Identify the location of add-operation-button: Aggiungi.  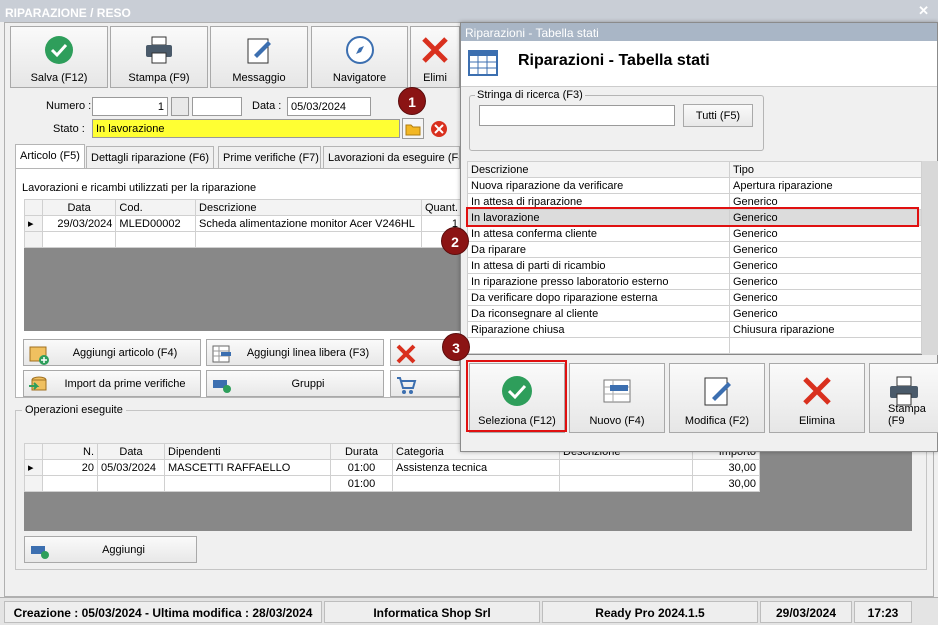
(110, 549).